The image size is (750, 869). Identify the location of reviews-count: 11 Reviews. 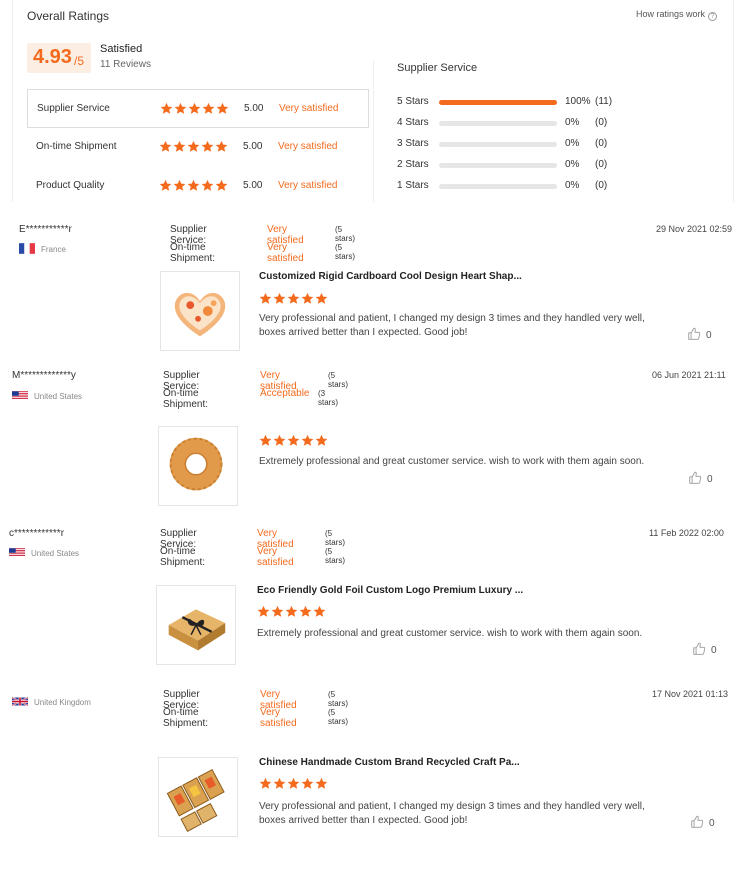
(125, 64).